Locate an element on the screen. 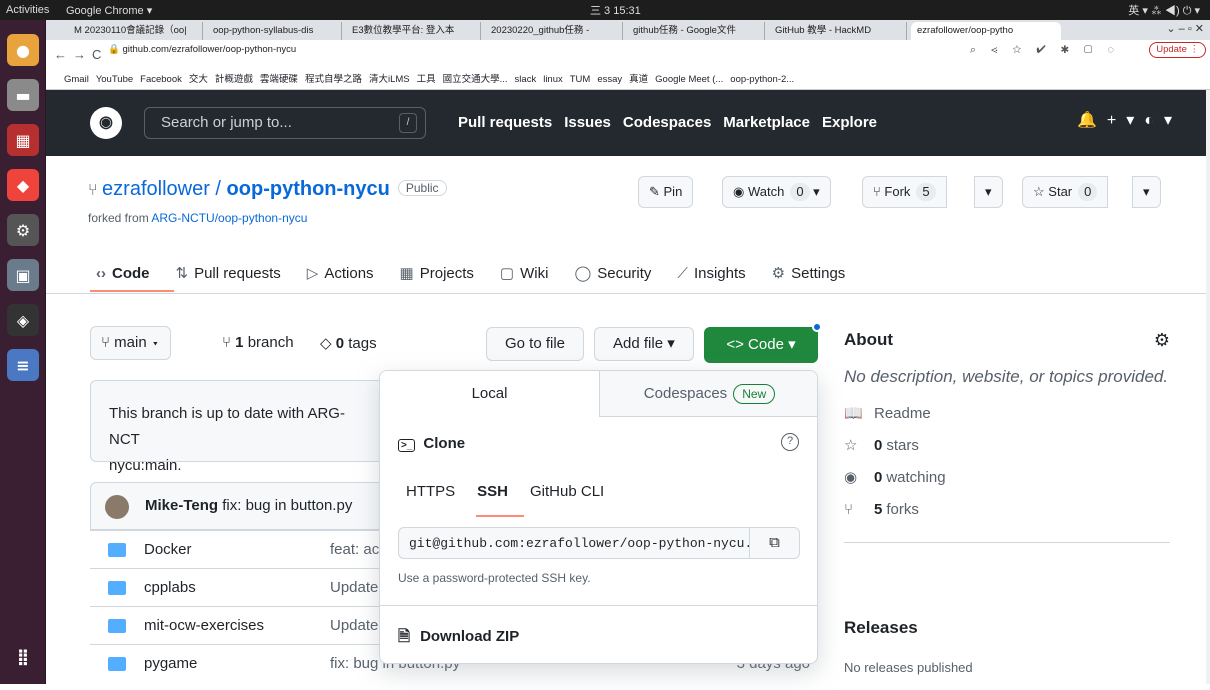 The width and height of the screenshot is (1210, 690). tab-insights: ⟋ Insights is located at coordinates (711, 273).